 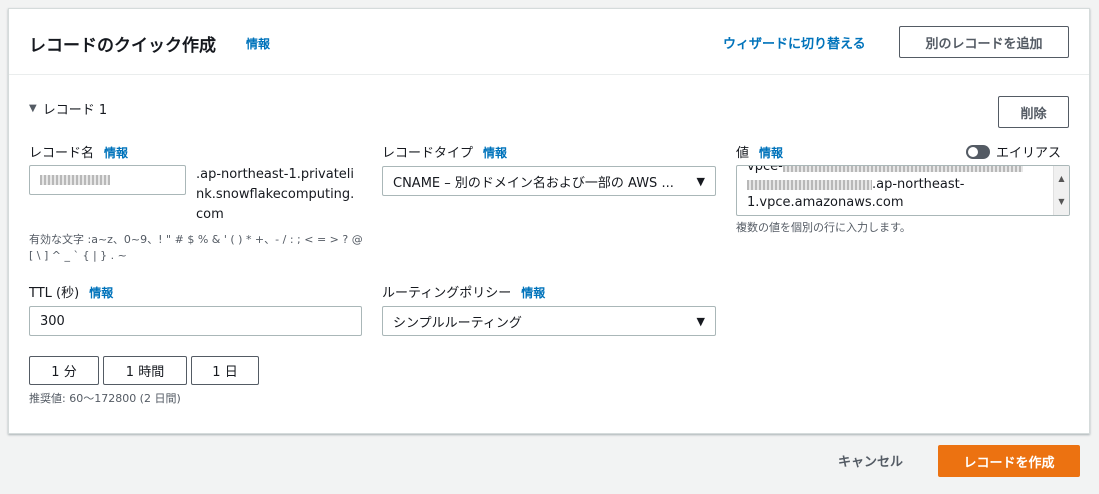 I want to click on value-hint: 複数の値を個別の行に入力します。, so click(x=823, y=227).